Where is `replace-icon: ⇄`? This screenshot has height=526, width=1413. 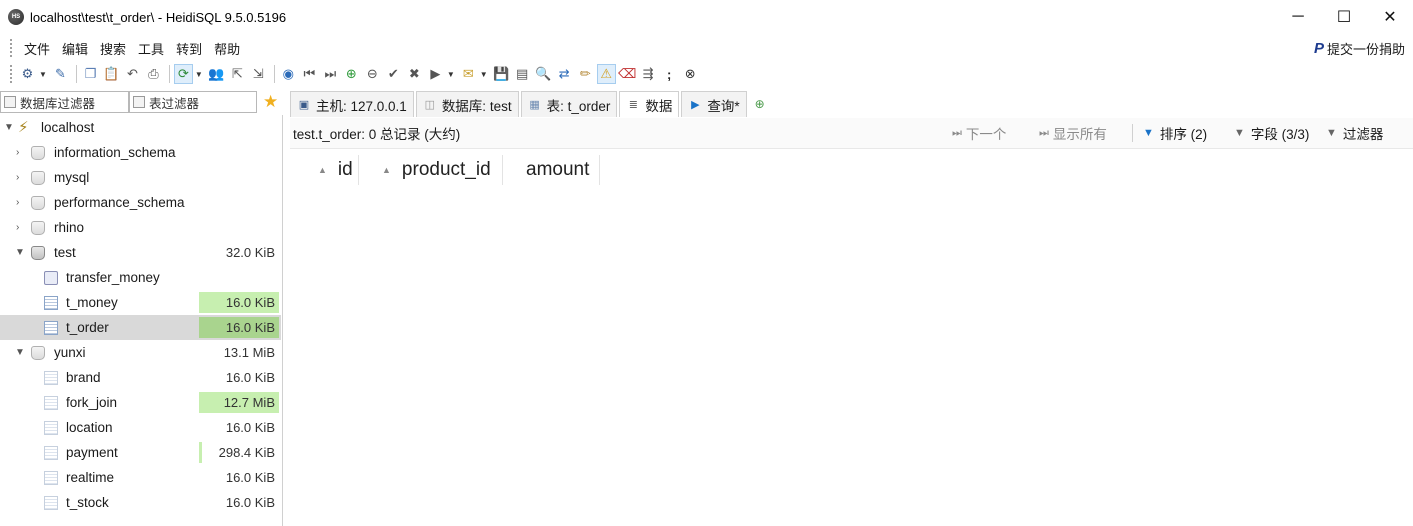 replace-icon: ⇄ is located at coordinates (564, 74).